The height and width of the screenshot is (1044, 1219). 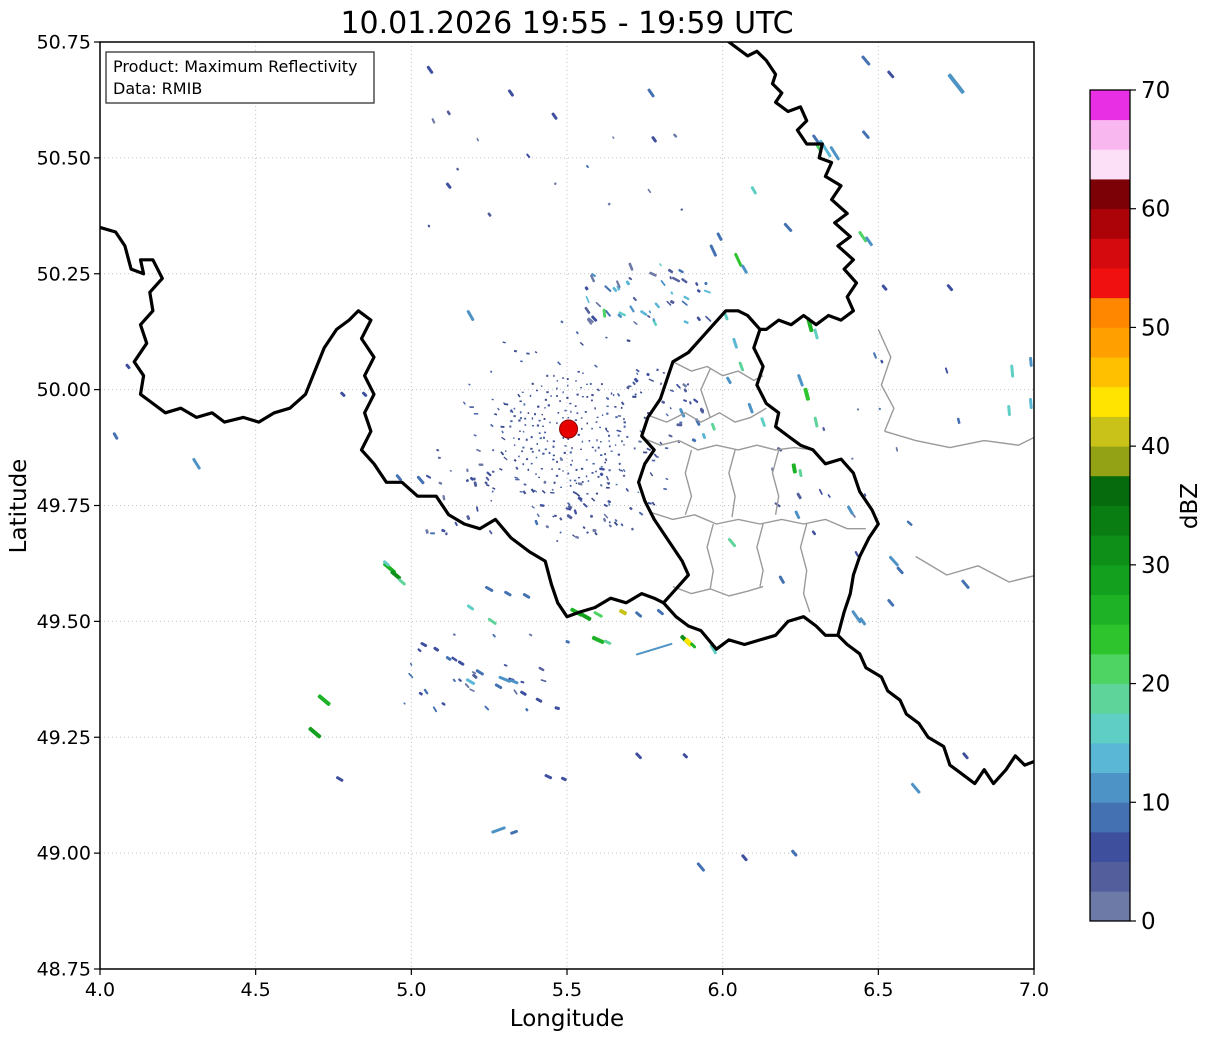 I want to click on radar-site-marker, so click(x=569, y=429).